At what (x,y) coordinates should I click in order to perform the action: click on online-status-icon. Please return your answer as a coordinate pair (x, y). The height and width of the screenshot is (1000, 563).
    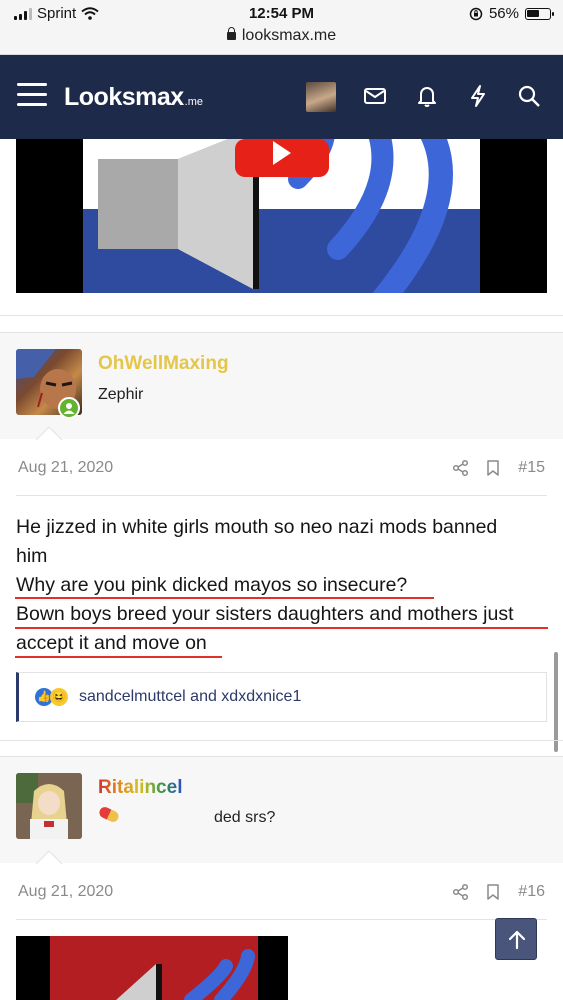
    Looking at the image, I should click on (69, 408).